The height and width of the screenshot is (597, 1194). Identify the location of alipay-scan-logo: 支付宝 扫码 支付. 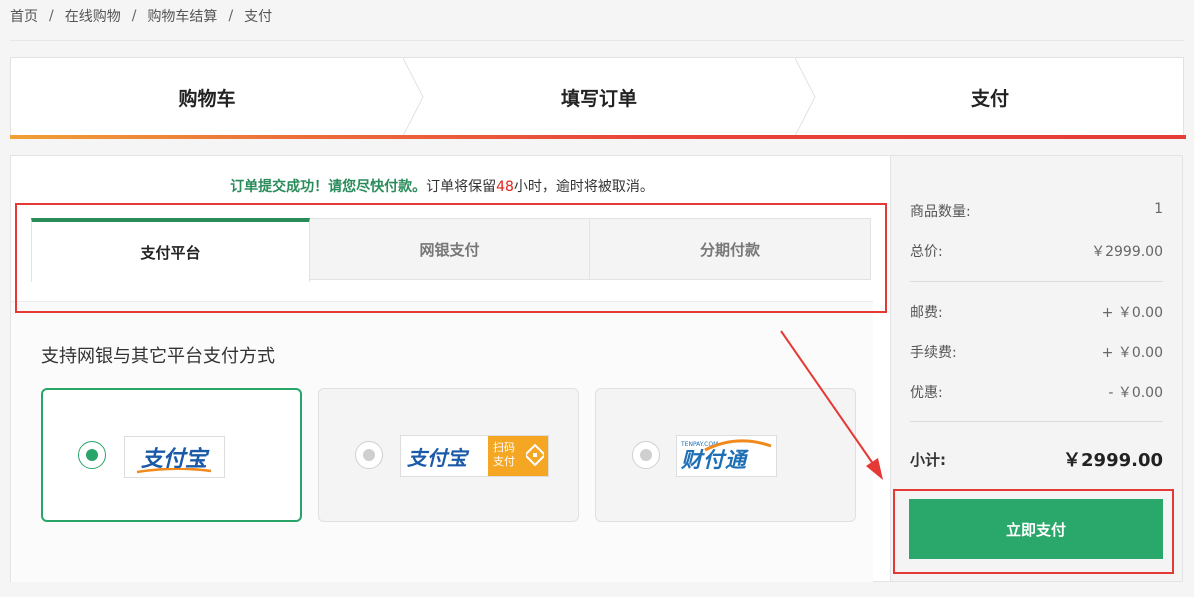
(474, 456).